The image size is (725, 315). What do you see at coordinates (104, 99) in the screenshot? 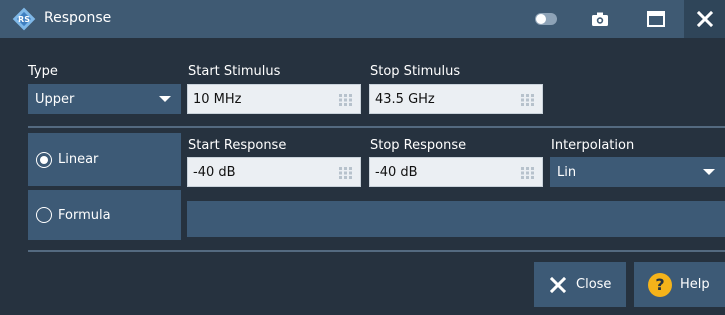
I see `type-dropdown: Upper` at bounding box center [104, 99].